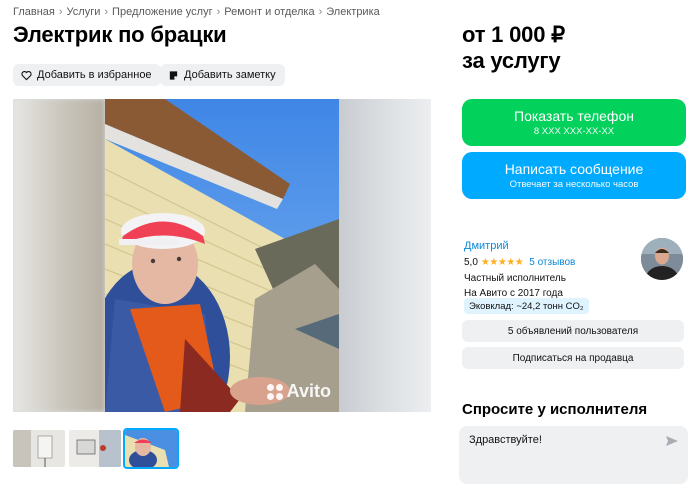  Describe the element at coordinates (526, 306) in the screenshot. I see `eco-contribution-badge: Эковклад: ~24,2 тонн CO₂` at that location.